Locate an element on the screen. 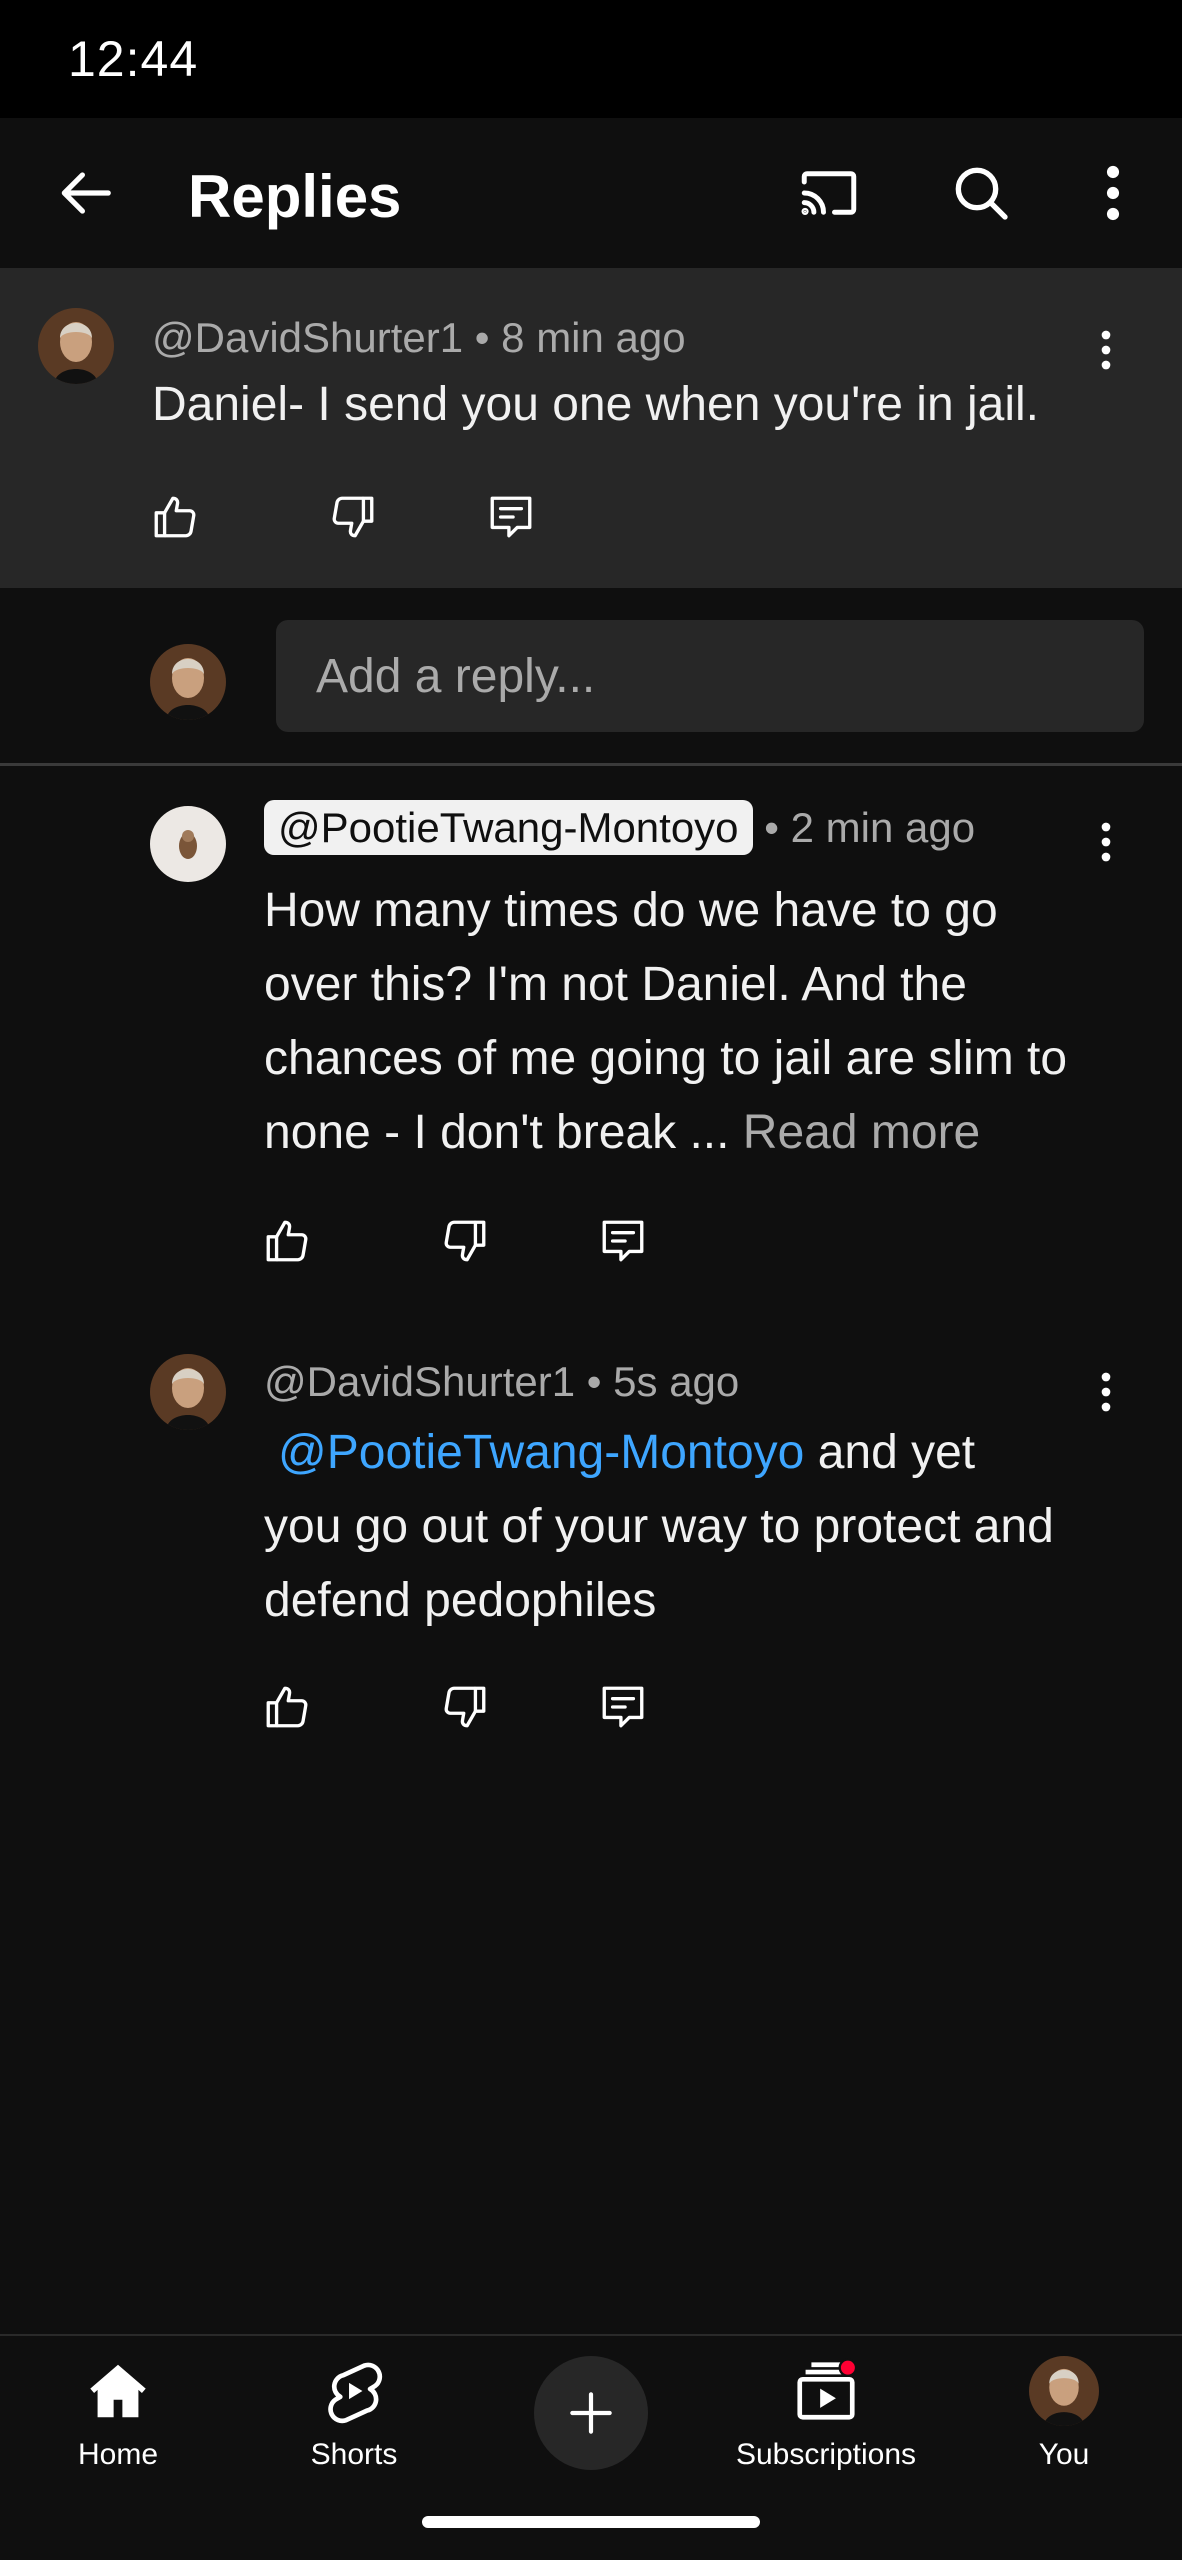 This screenshot has height=2560, width=1182. read-more-link: Read more is located at coordinates (861, 1132).